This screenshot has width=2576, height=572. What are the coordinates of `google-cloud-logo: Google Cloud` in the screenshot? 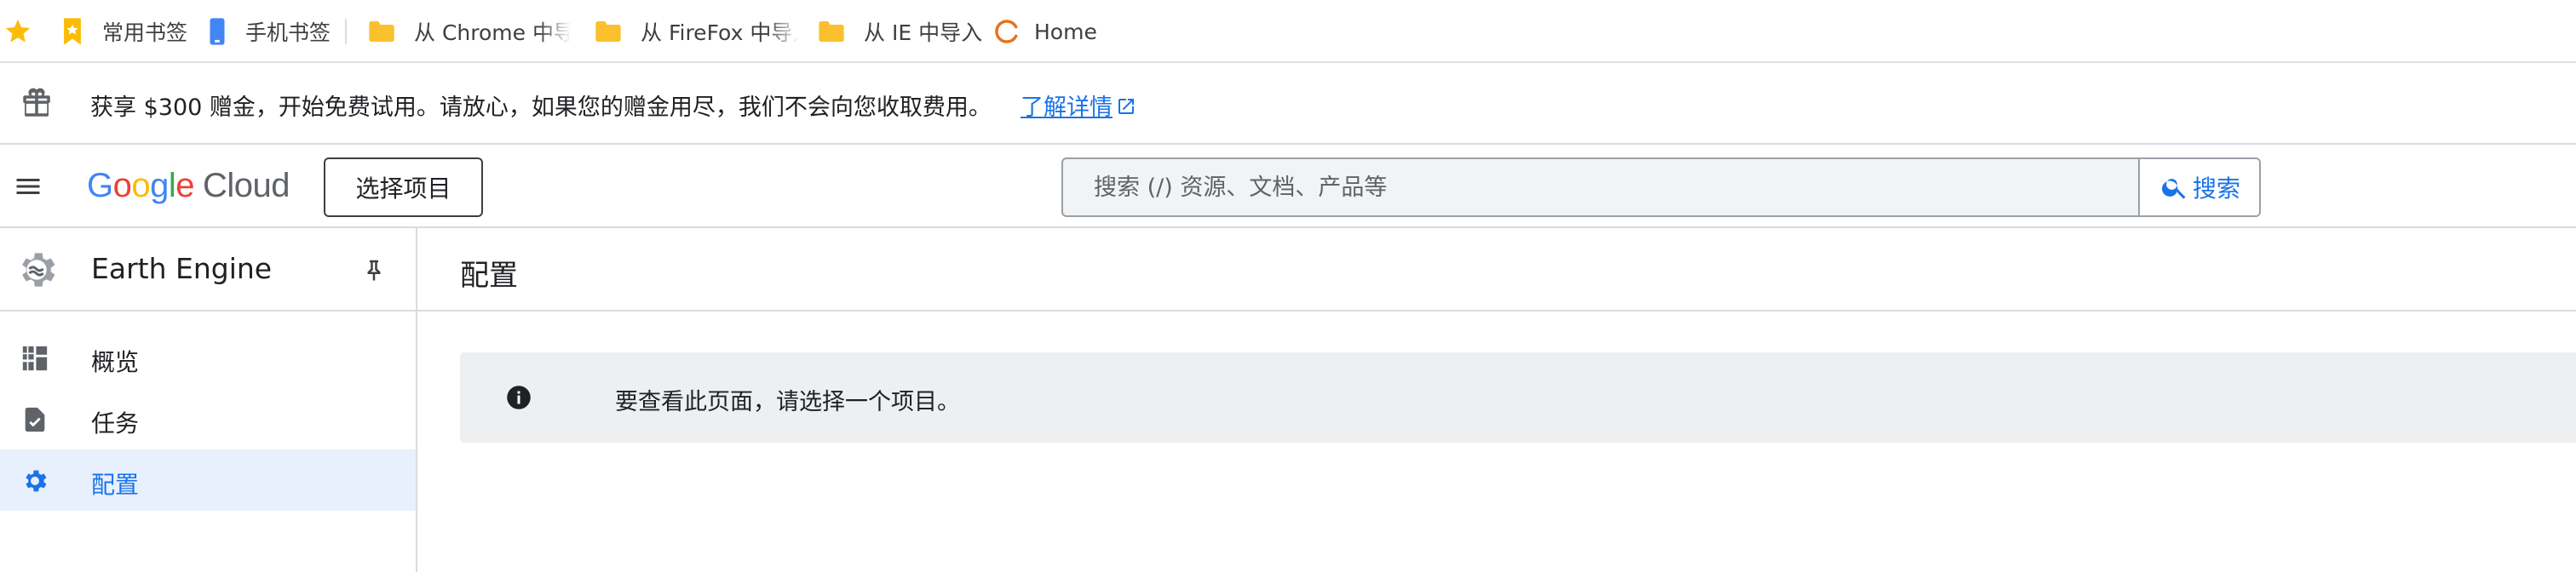 It's located at (188, 186).